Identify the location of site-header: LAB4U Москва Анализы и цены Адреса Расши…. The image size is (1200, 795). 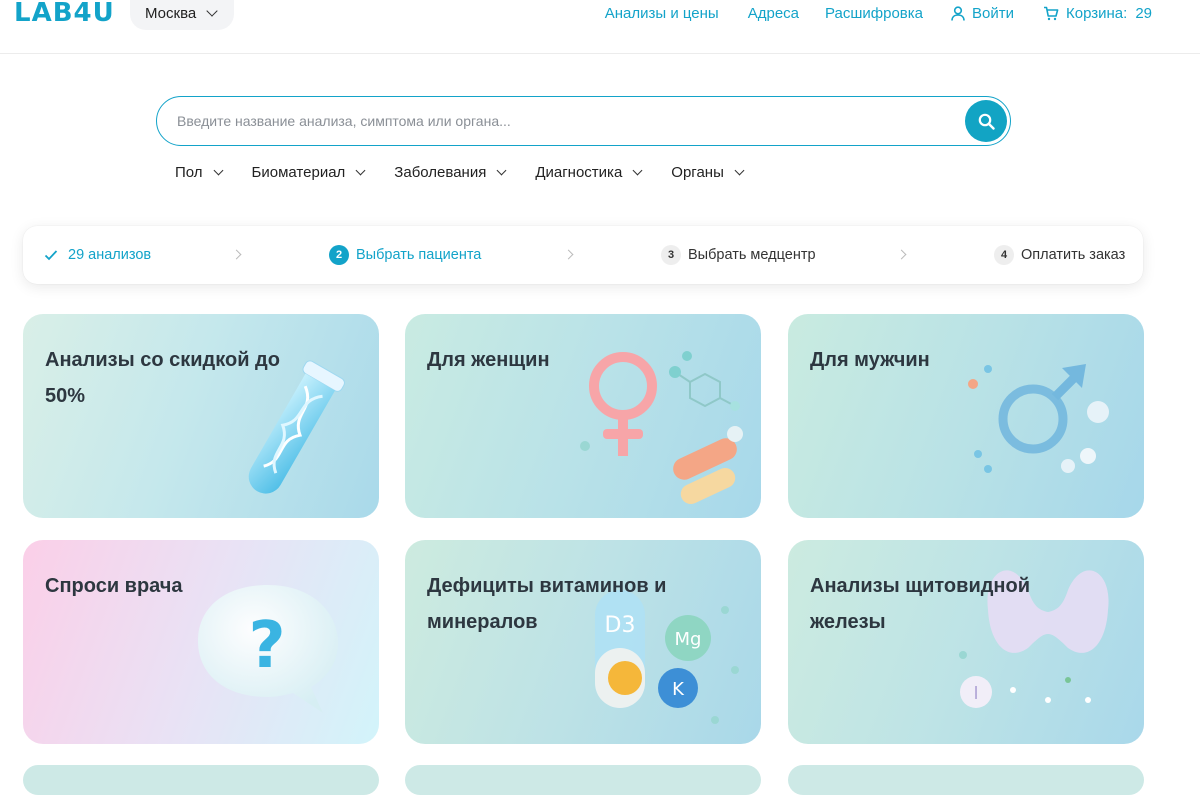
(600, 27).